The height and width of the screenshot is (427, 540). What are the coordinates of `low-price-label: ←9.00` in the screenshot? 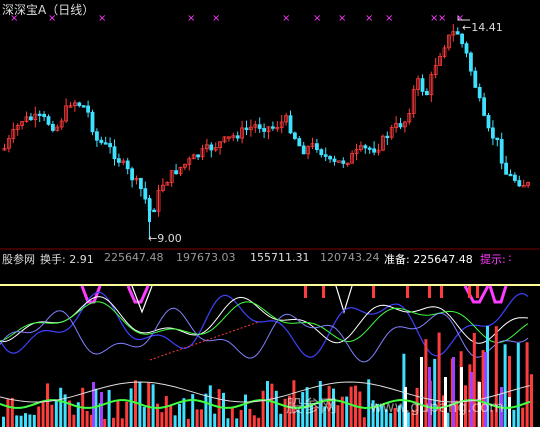 It's located at (165, 238).